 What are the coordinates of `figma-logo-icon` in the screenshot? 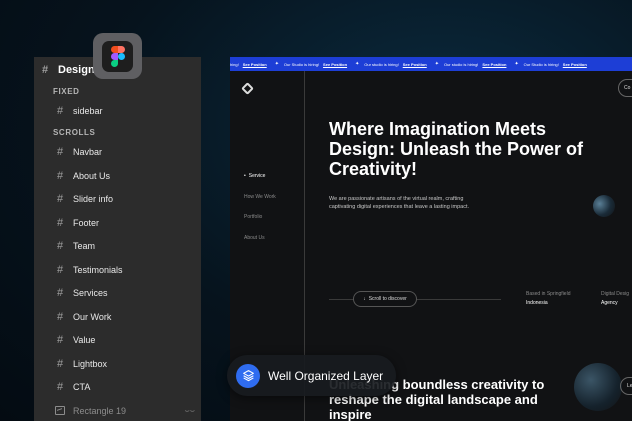 It's located at (117, 56).